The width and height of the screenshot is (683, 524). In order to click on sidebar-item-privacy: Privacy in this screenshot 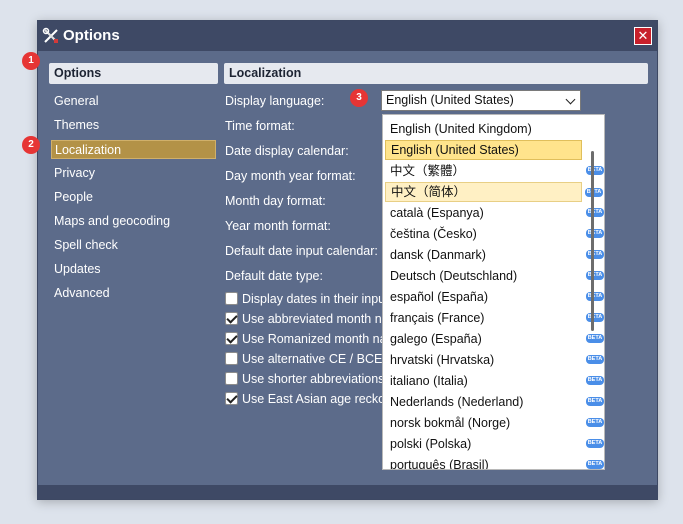, I will do `click(133, 173)`.